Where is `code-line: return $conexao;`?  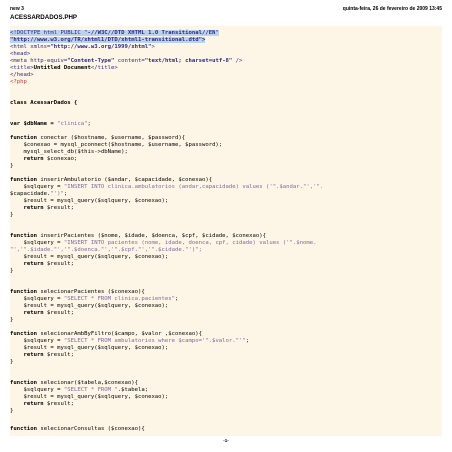
code-line: return $conexao; is located at coordinates (44, 159).